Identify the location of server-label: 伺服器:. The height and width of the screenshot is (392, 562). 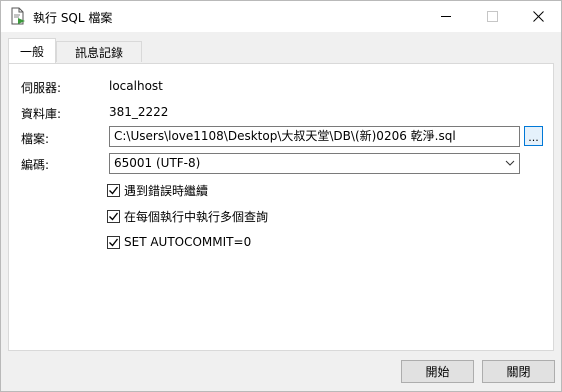
(41, 88).